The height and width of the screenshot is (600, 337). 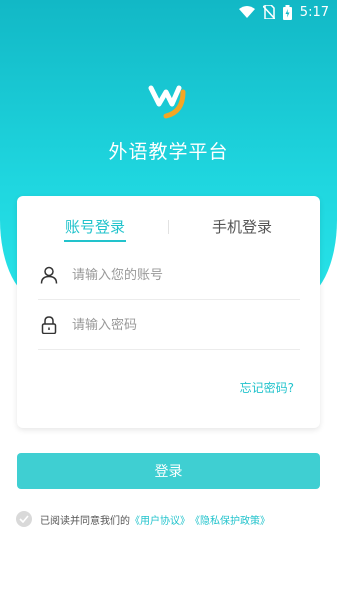 What do you see at coordinates (267, 387) in the screenshot?
I see `forgot-password-link: 忘记密码?` at bounding box center [267, 387].